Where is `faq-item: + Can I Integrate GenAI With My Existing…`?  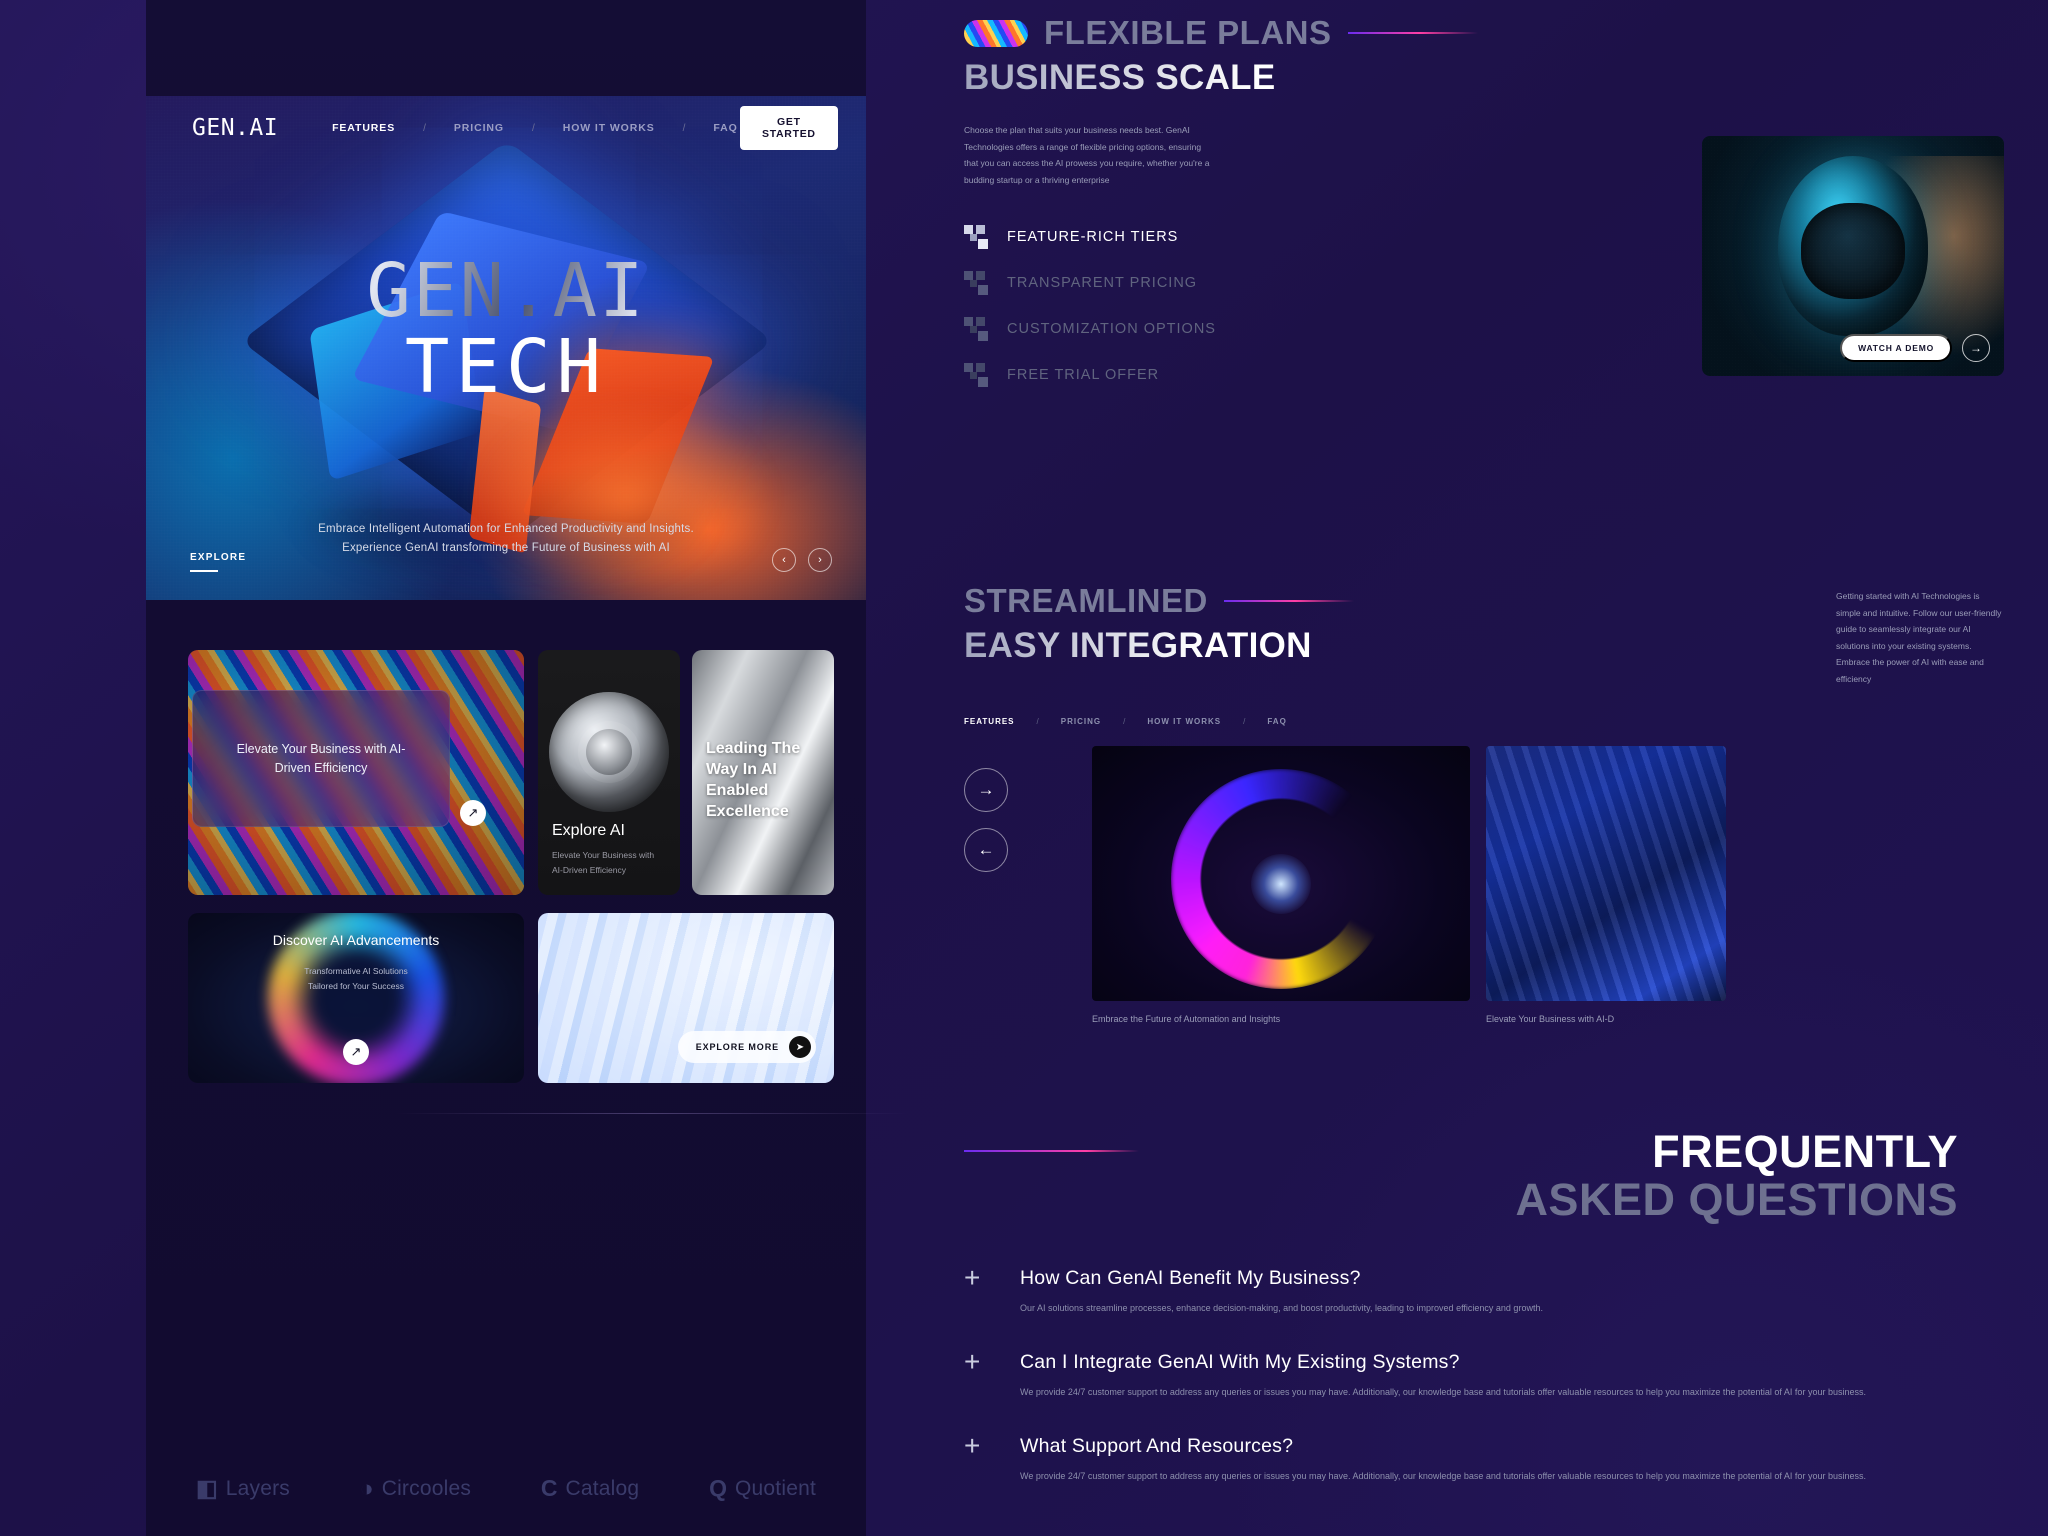 faq-item: + Can I Integrate GenAI With My Existing… is located at coordinates (1464, 1374).